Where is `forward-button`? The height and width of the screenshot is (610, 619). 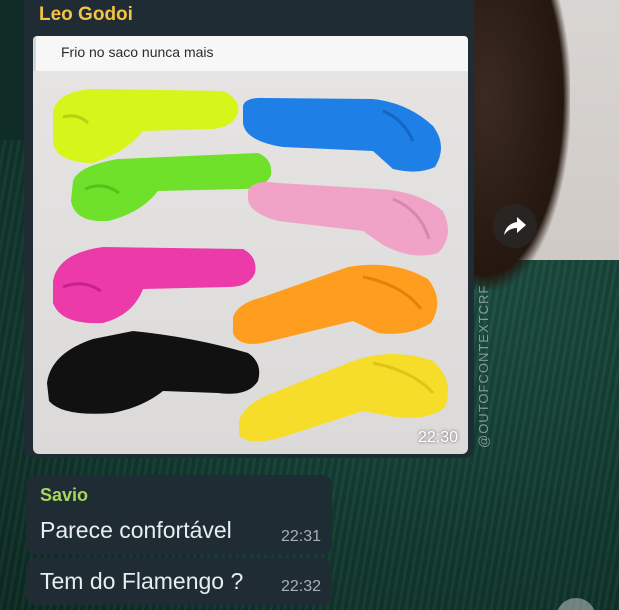
forward-button is located at coordinates (515, 226).